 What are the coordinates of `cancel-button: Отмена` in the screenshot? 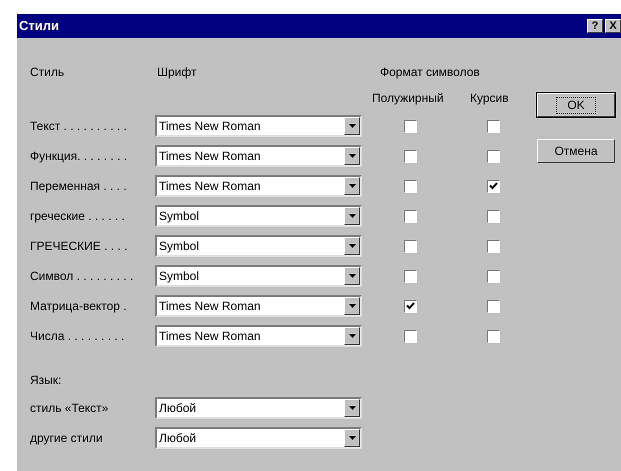 It's located at (576, 151).